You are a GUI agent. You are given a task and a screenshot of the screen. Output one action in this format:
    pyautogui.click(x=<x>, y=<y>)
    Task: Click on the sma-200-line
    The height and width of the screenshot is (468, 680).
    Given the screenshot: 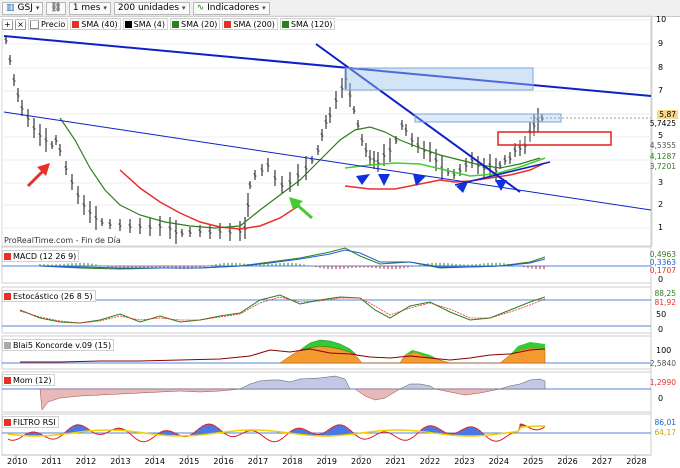 What is the action you would take?
    pyautogui.click(x=210, y=199)
    